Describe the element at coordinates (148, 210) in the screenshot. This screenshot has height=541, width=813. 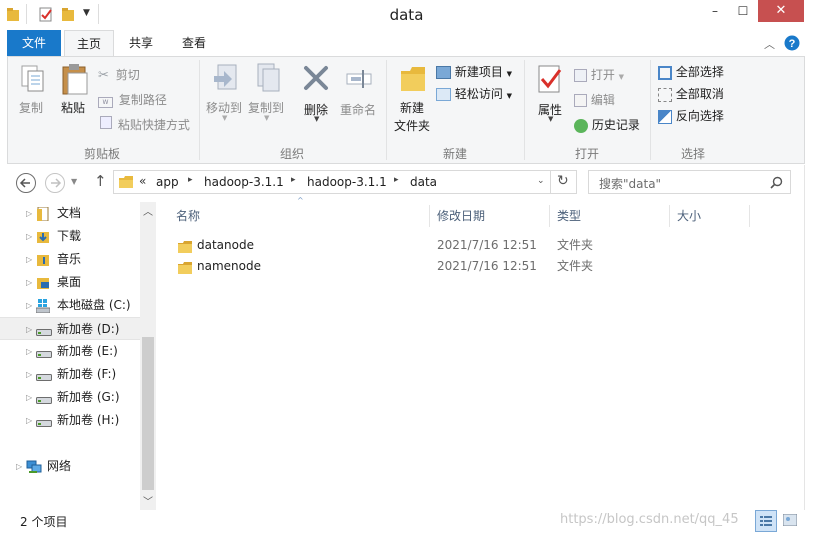
I see `scroll-up-icon: ︿` at that location.